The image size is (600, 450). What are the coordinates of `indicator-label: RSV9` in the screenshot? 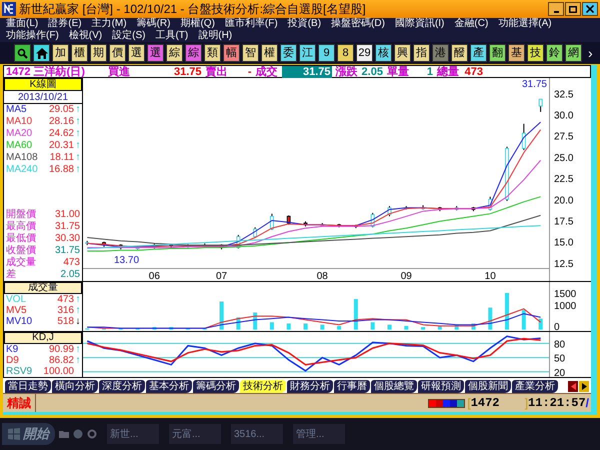 It's located at (19, 371).